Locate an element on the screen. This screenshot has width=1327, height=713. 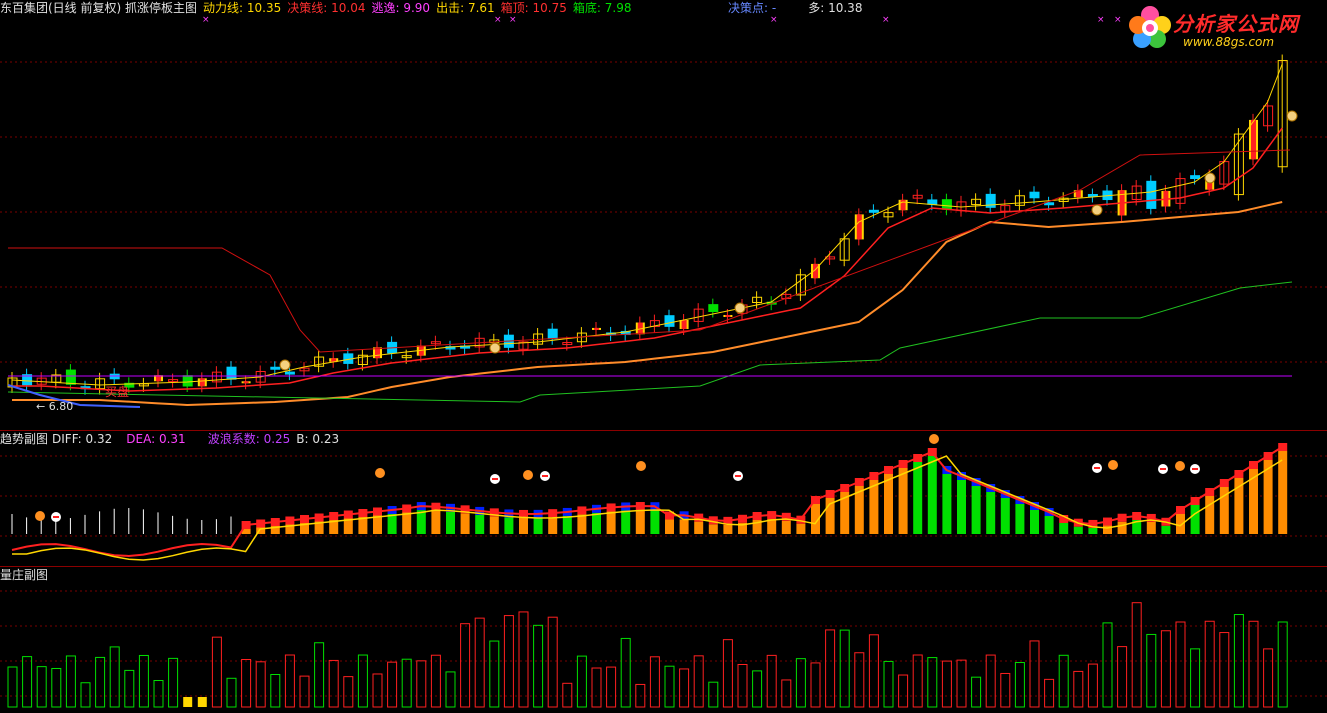
trend-header: 趋势副图 DIFF: 0.32 DEA: 0.31 波浪系数: 0.25 B: 0.23 is located at coordinates (172, 439).